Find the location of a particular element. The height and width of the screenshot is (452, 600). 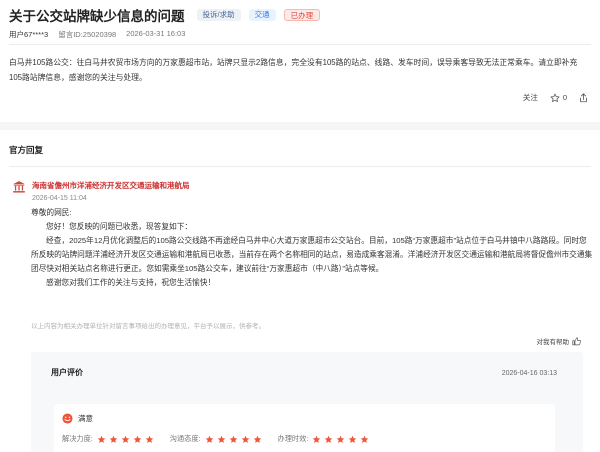

satisfaction-label: 满意 is located at coordinates (85, 418).